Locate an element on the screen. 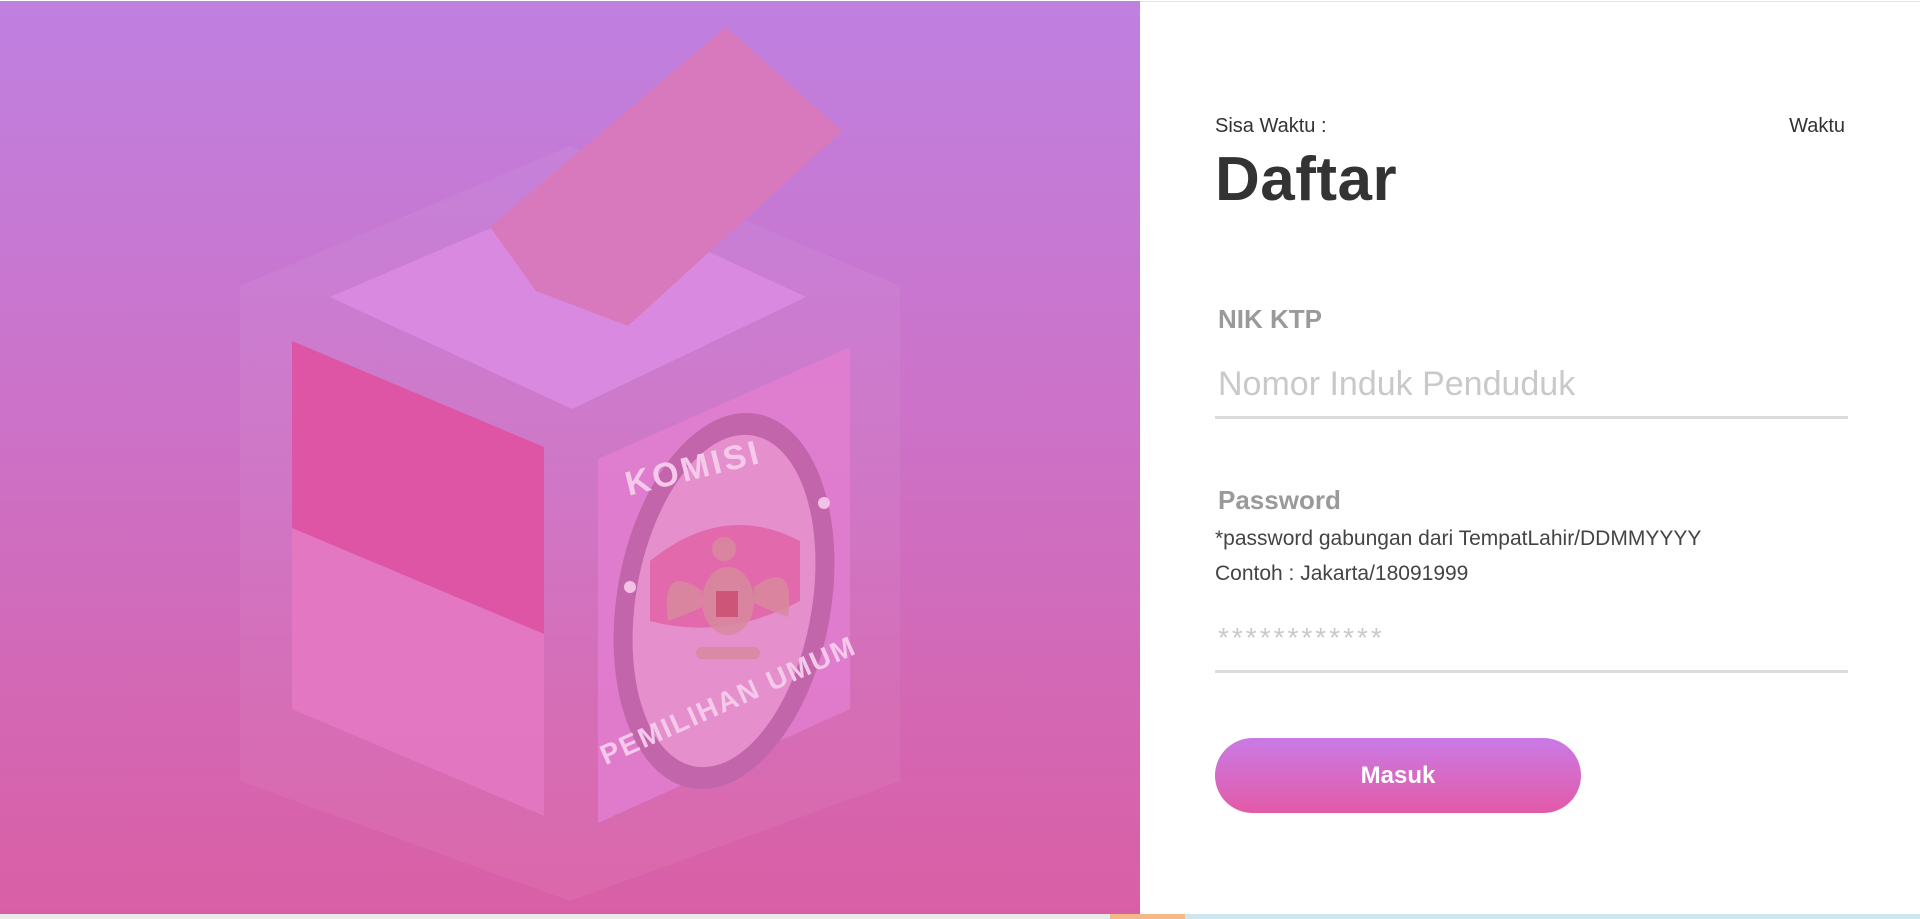  timer-label: Sisa Waktu : is located at coordinates (1271, 126).